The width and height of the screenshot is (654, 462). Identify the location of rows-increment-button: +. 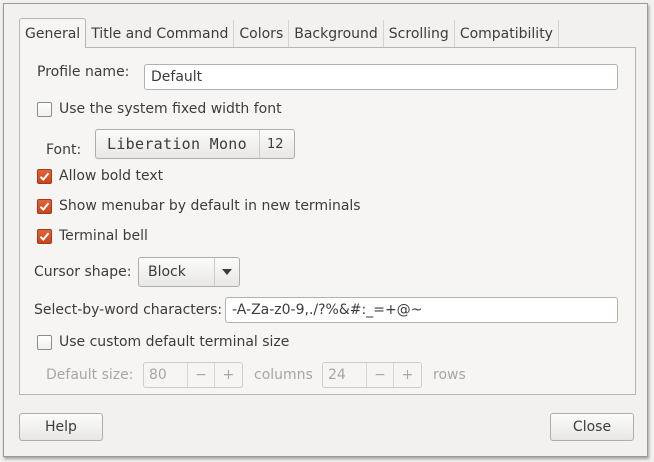
(407, 375).